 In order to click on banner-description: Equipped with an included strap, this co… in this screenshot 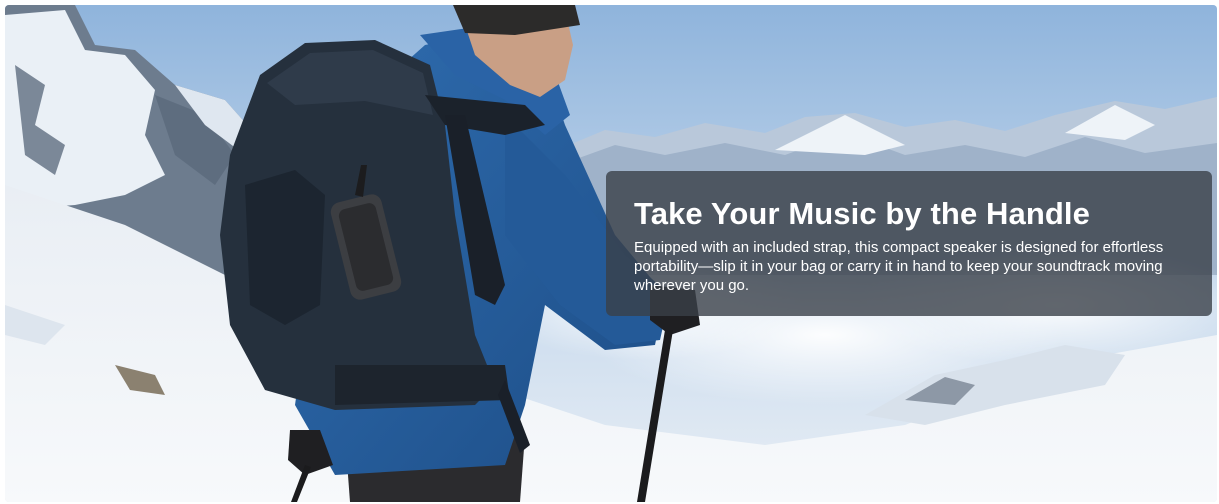, I will do `click(899, 266)`.